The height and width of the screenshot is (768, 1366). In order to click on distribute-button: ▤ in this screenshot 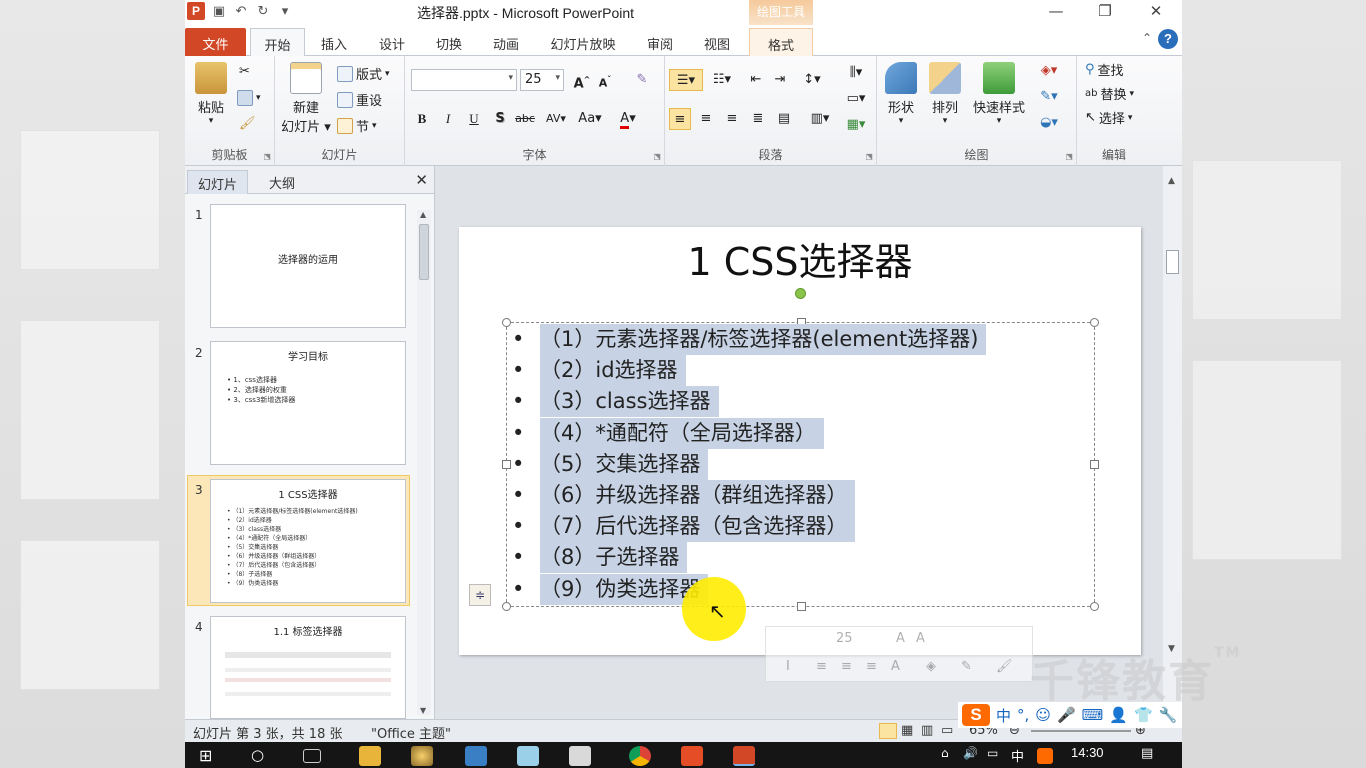, I will do `click(784, 119)`.